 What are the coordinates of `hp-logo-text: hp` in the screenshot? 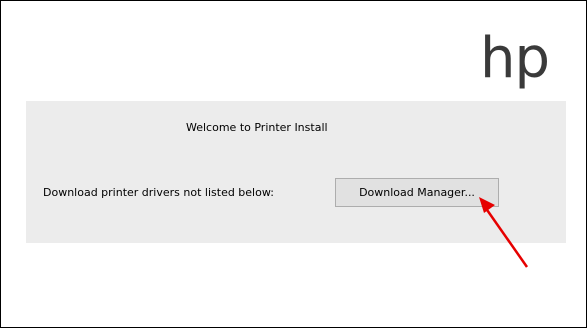 It's located at (515, 58).